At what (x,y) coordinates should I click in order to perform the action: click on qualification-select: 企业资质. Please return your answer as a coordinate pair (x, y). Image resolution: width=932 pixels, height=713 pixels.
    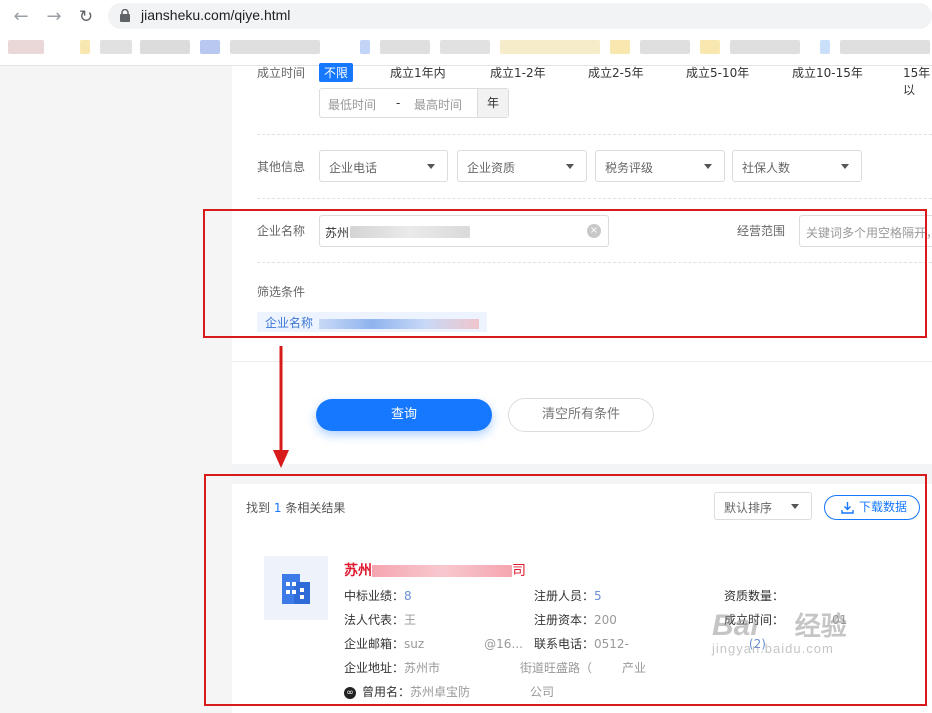
    Looking at the image, I should click on (522, 166).